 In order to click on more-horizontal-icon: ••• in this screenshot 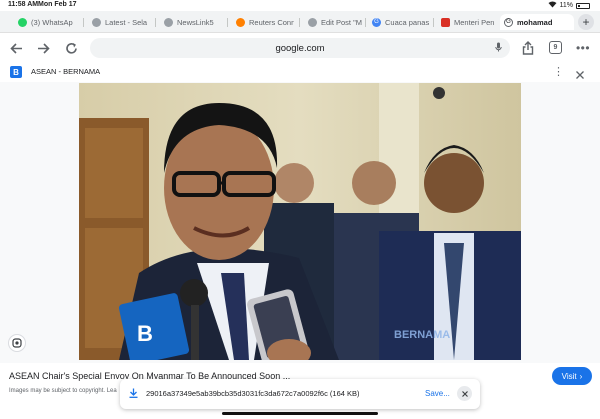, I will do `click(583, 48)`.